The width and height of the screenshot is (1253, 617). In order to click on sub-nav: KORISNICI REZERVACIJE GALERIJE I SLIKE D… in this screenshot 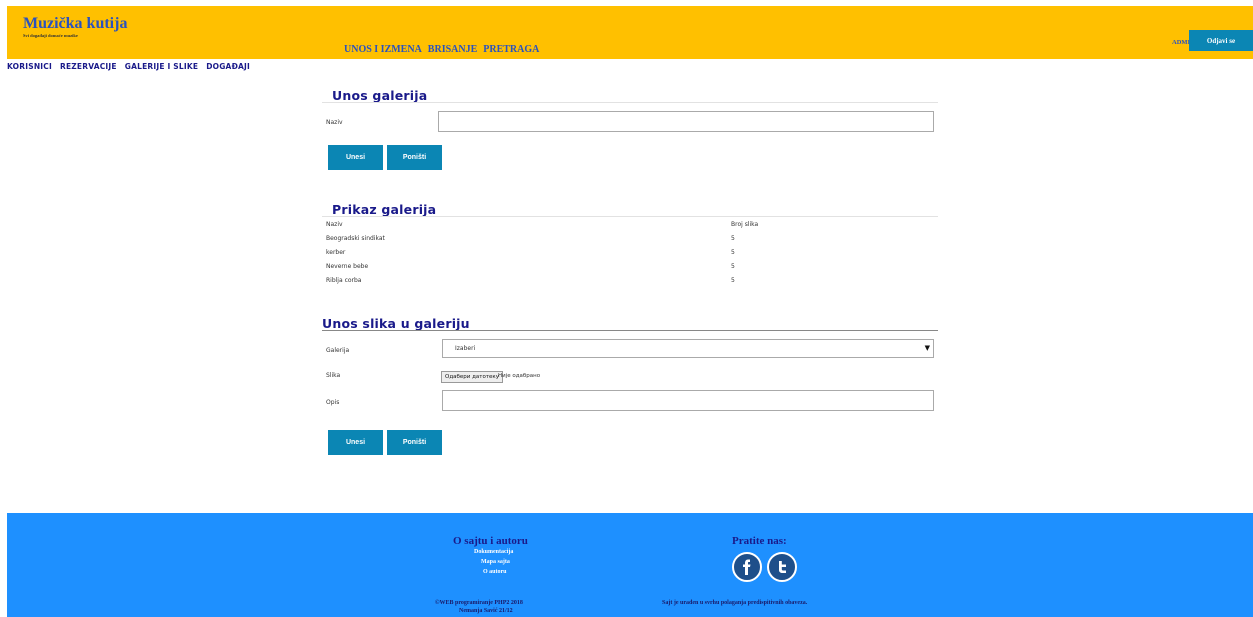, I will do `click(128, 66)`.